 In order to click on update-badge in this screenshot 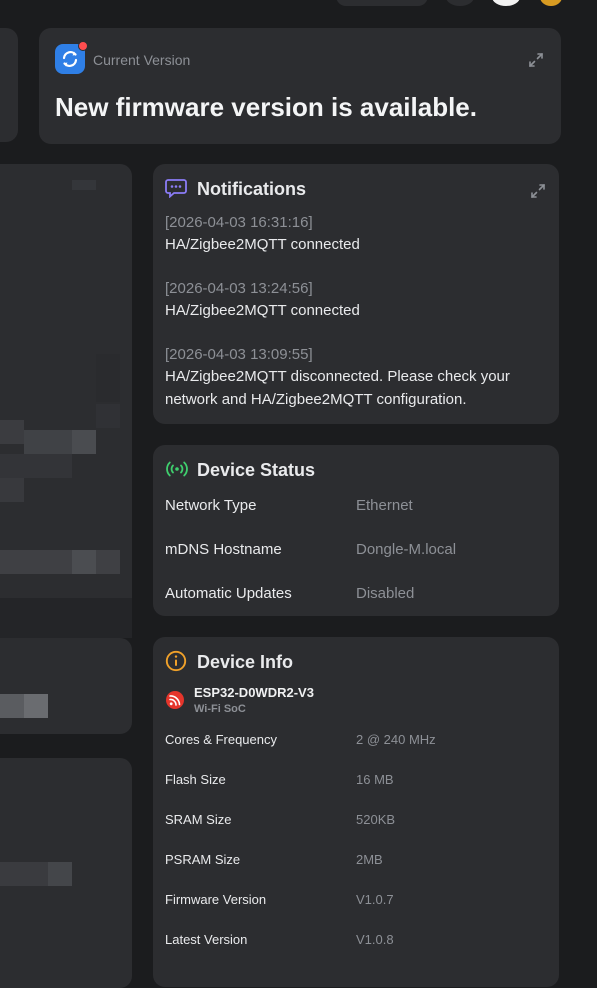, I will do `click(83, 46)`.